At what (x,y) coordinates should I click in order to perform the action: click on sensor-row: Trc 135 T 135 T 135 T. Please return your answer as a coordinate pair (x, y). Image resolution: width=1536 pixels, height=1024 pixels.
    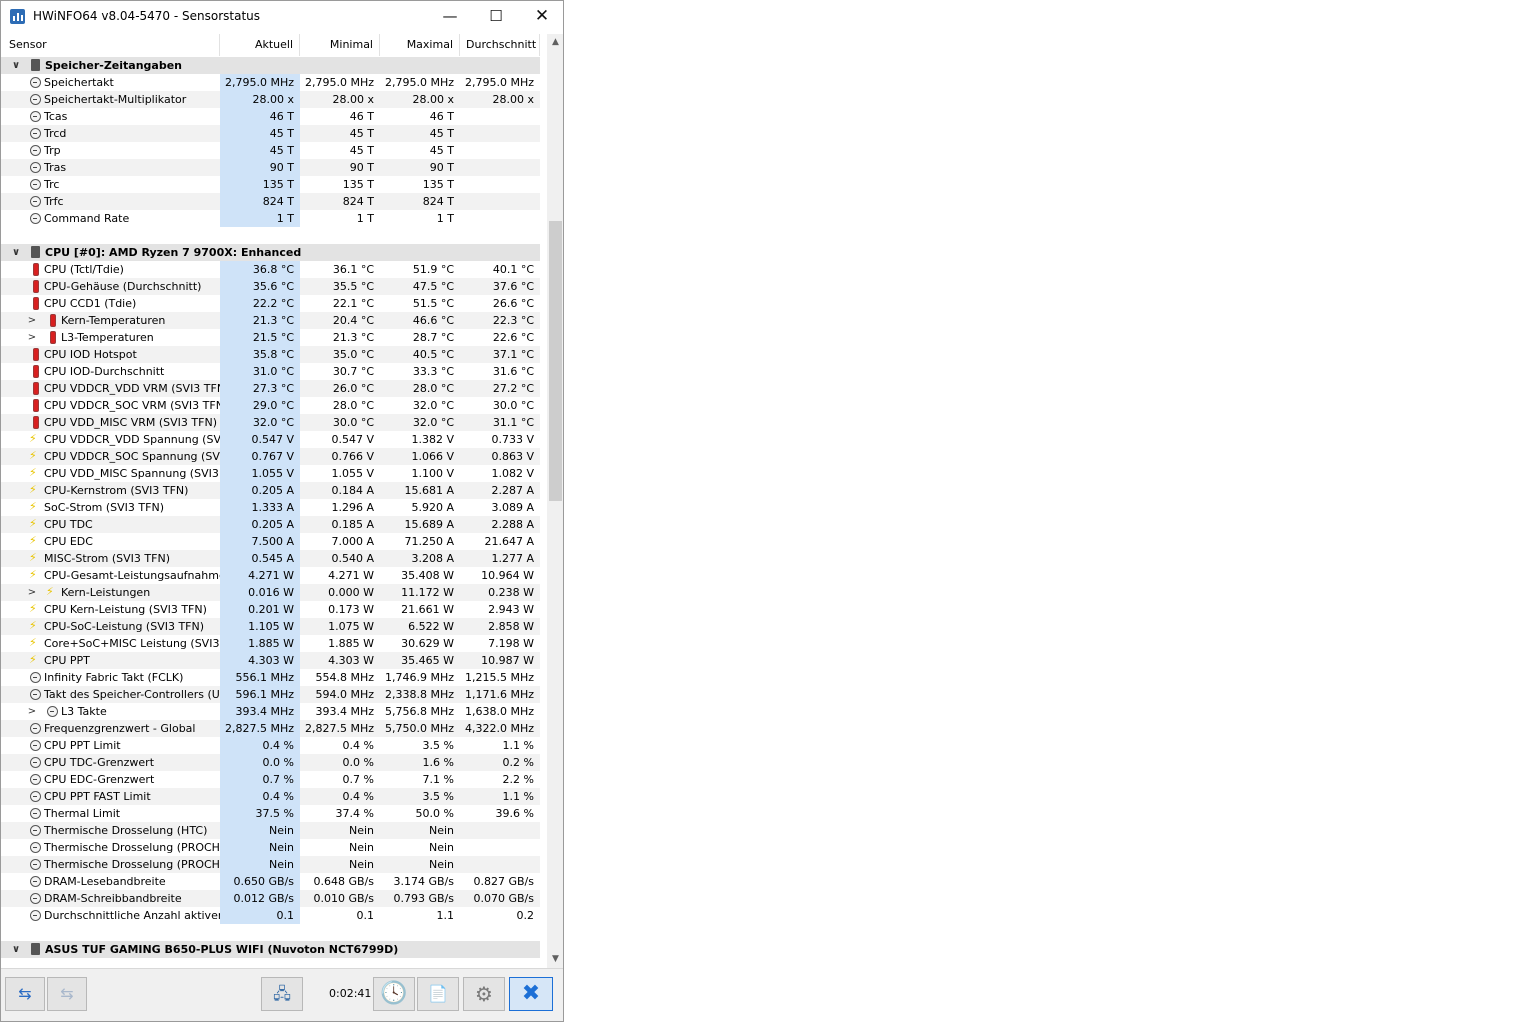
    Looking at the image, I should click on (270, 184).